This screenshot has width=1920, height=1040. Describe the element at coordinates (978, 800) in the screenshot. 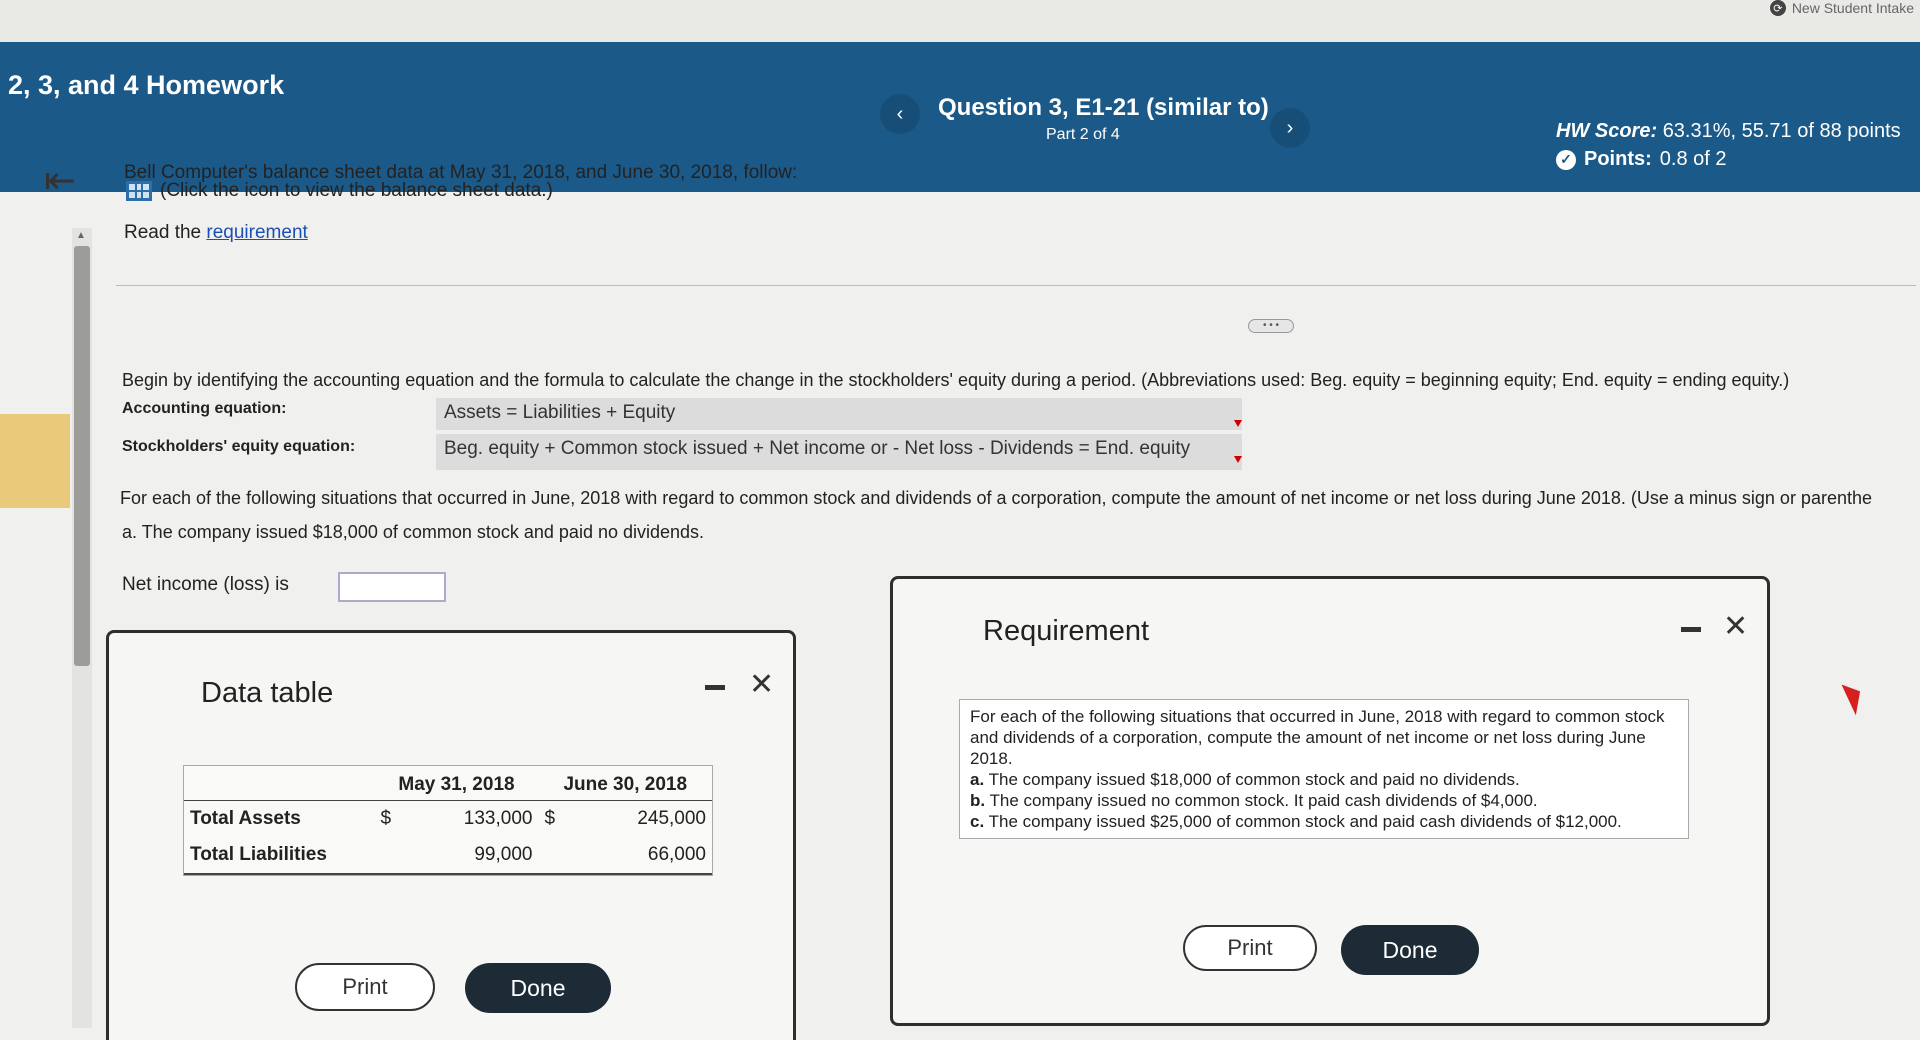

I see `item-letter: b.` at that location.